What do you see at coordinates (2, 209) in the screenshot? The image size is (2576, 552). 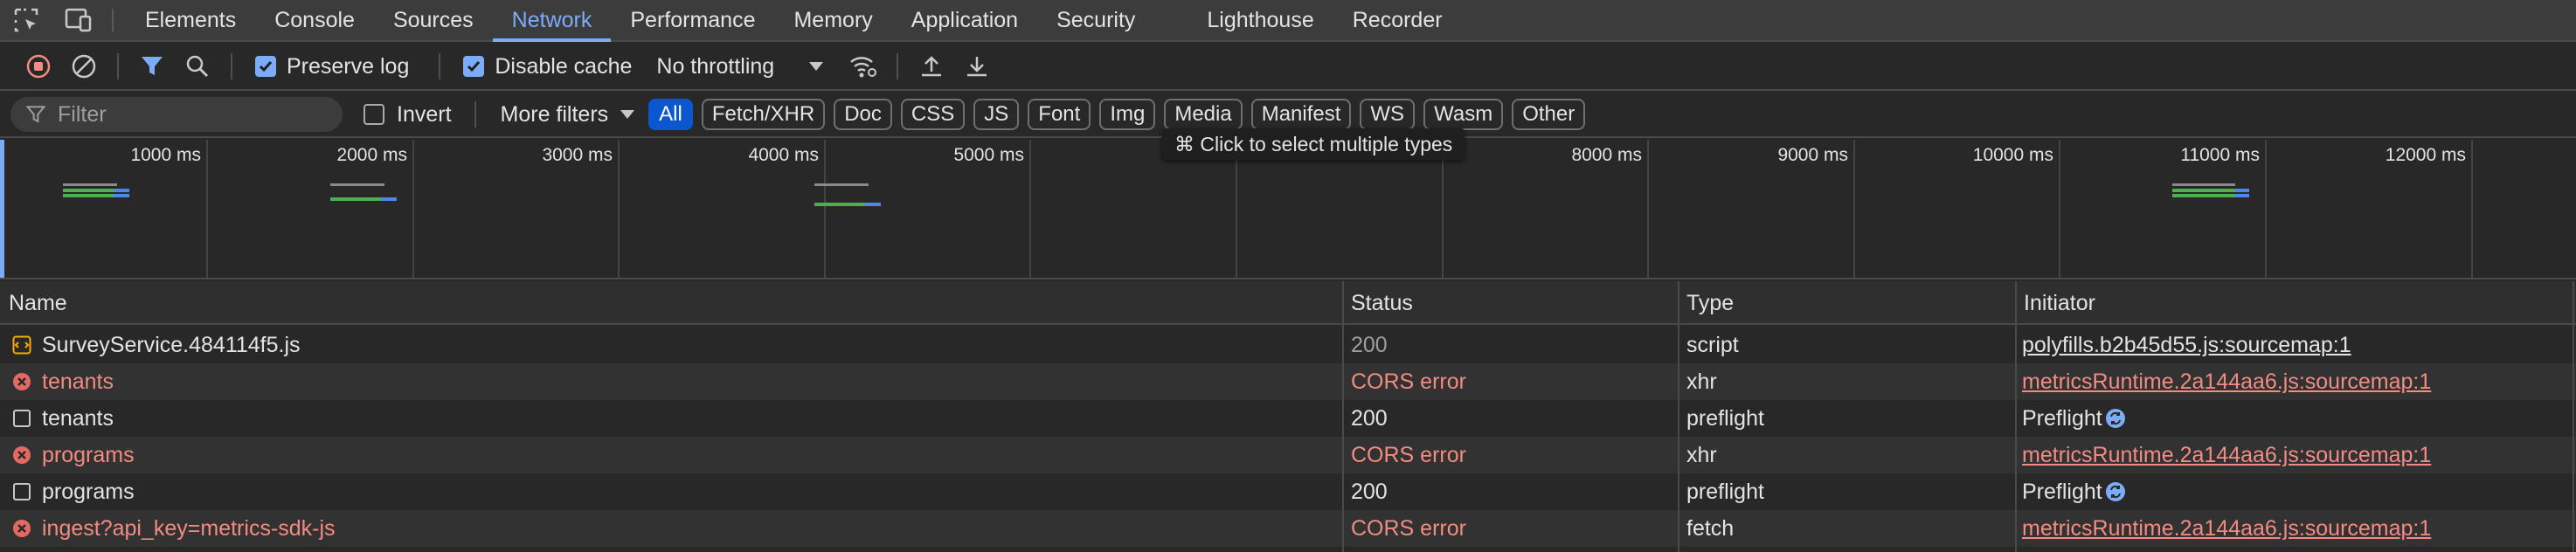 I see `overview-window-handle` at bounding box center [2, 209].